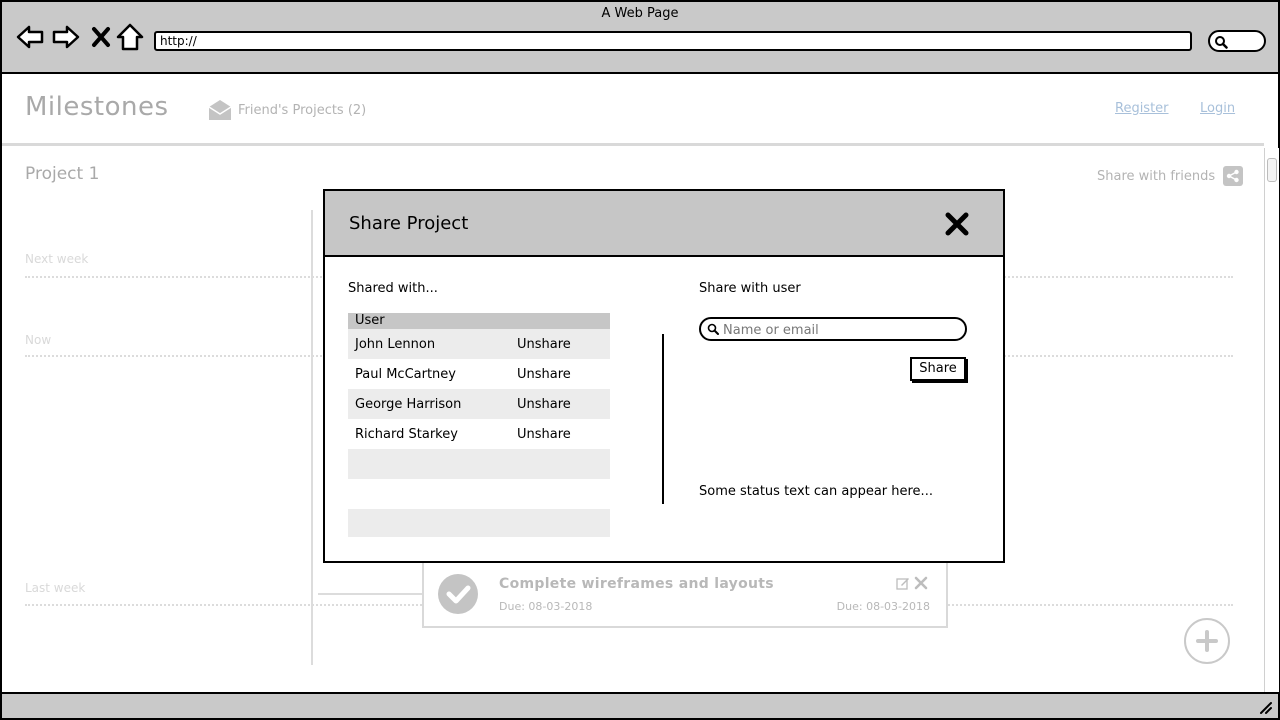 The image size is (1280, 720). What do you see at coordinates (458, 594) in the screenshot?
I see `check-circle-icon` at bounding box center [458, 594].